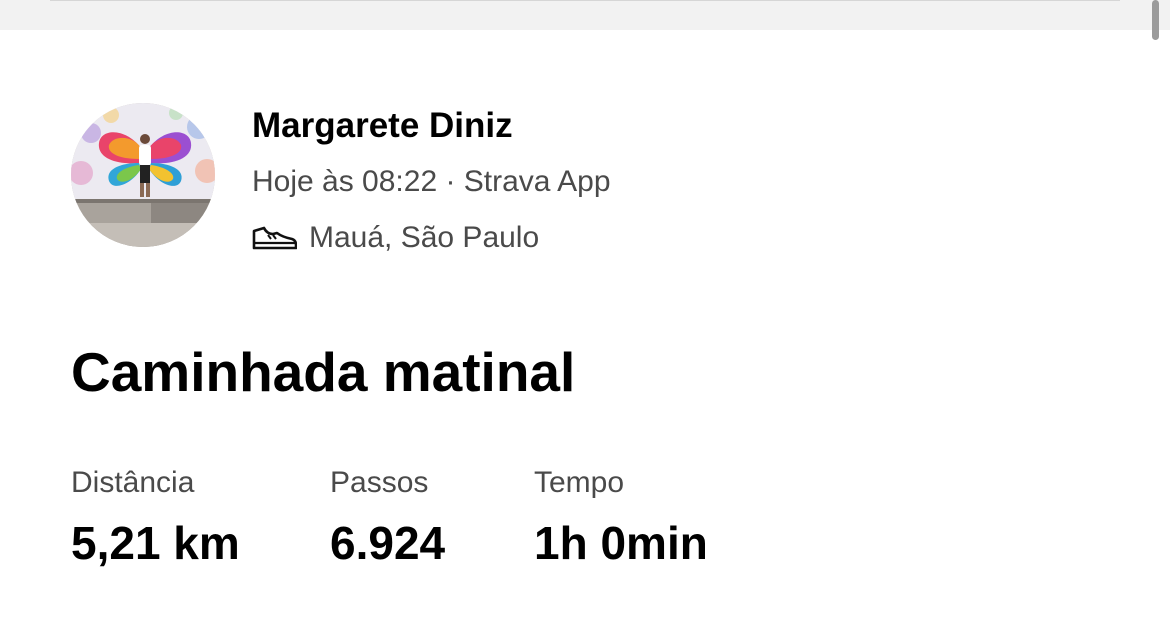 The width and height of the screenshot is (1170, 636). I want to click on stat-label: Tempo, so click(579, 482).